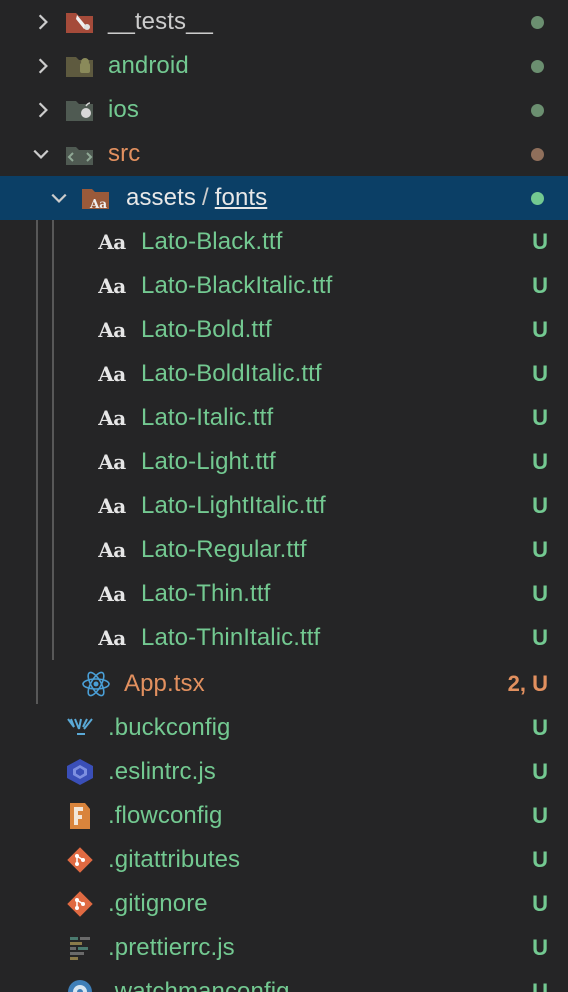 Image resolution: width=568 pixels, height=992 pixels. I want to click on tree-item-label: .prettierrc.js, so click(171, 947).